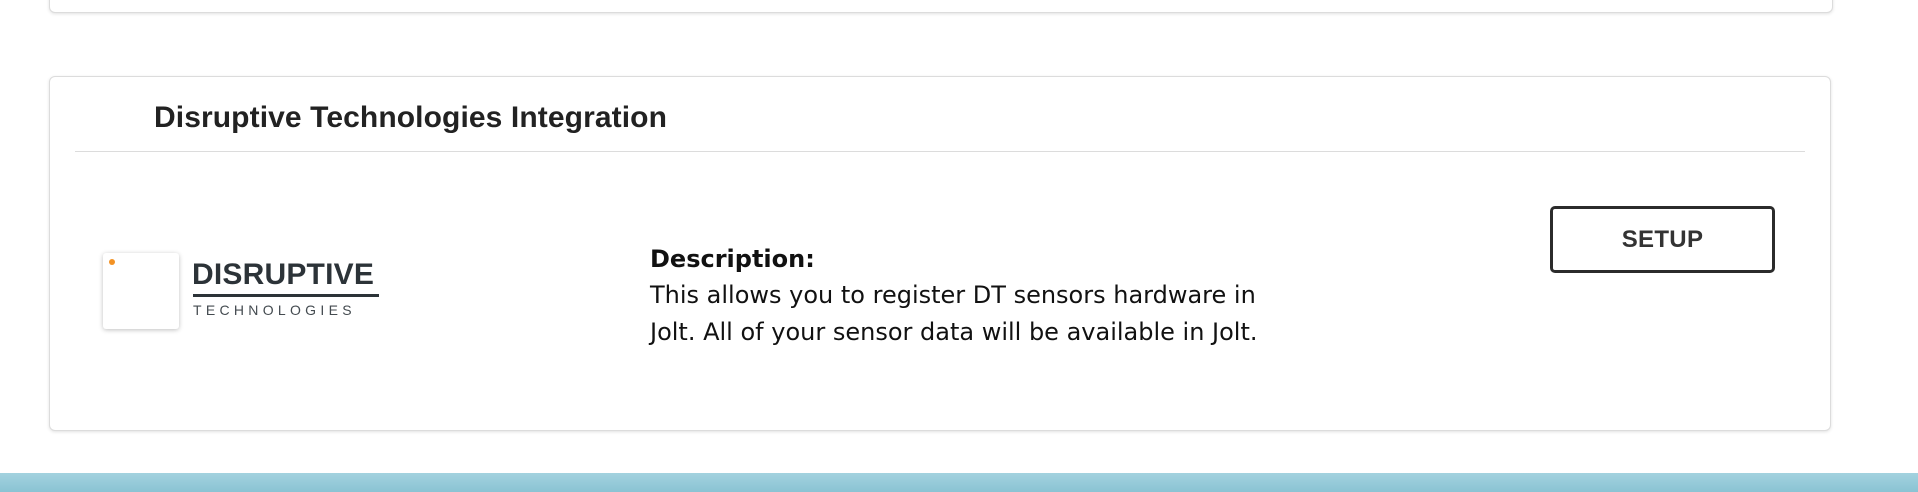  I want to click on disruptive-technologies-logo: DISRUPTIVE TECHNOLOGIES, so click(243, 292).